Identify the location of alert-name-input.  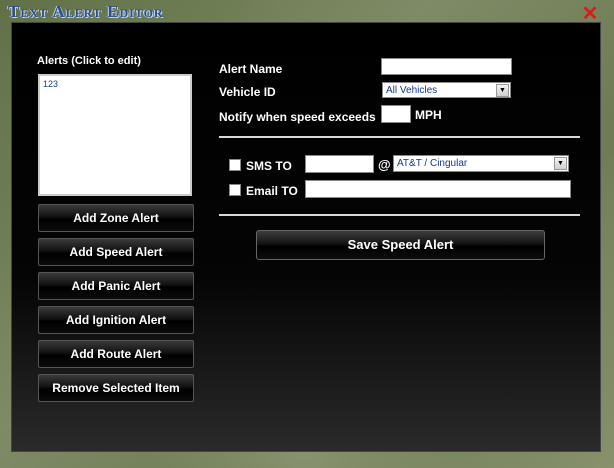
(446, 66).